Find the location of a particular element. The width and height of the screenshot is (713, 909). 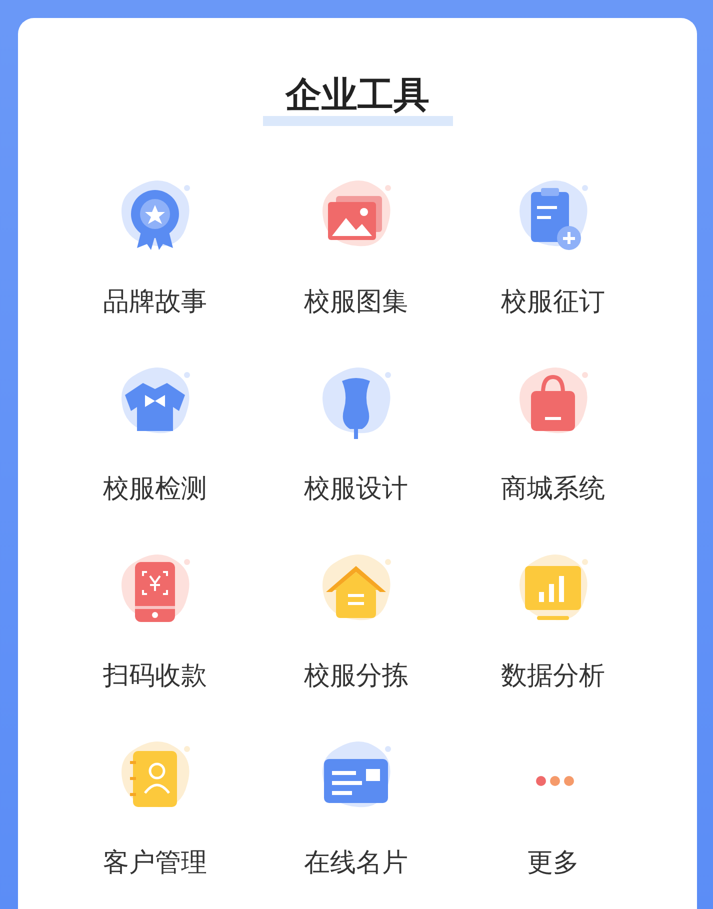

tool-label: 客户管理 is located at coordinates (155, 863).